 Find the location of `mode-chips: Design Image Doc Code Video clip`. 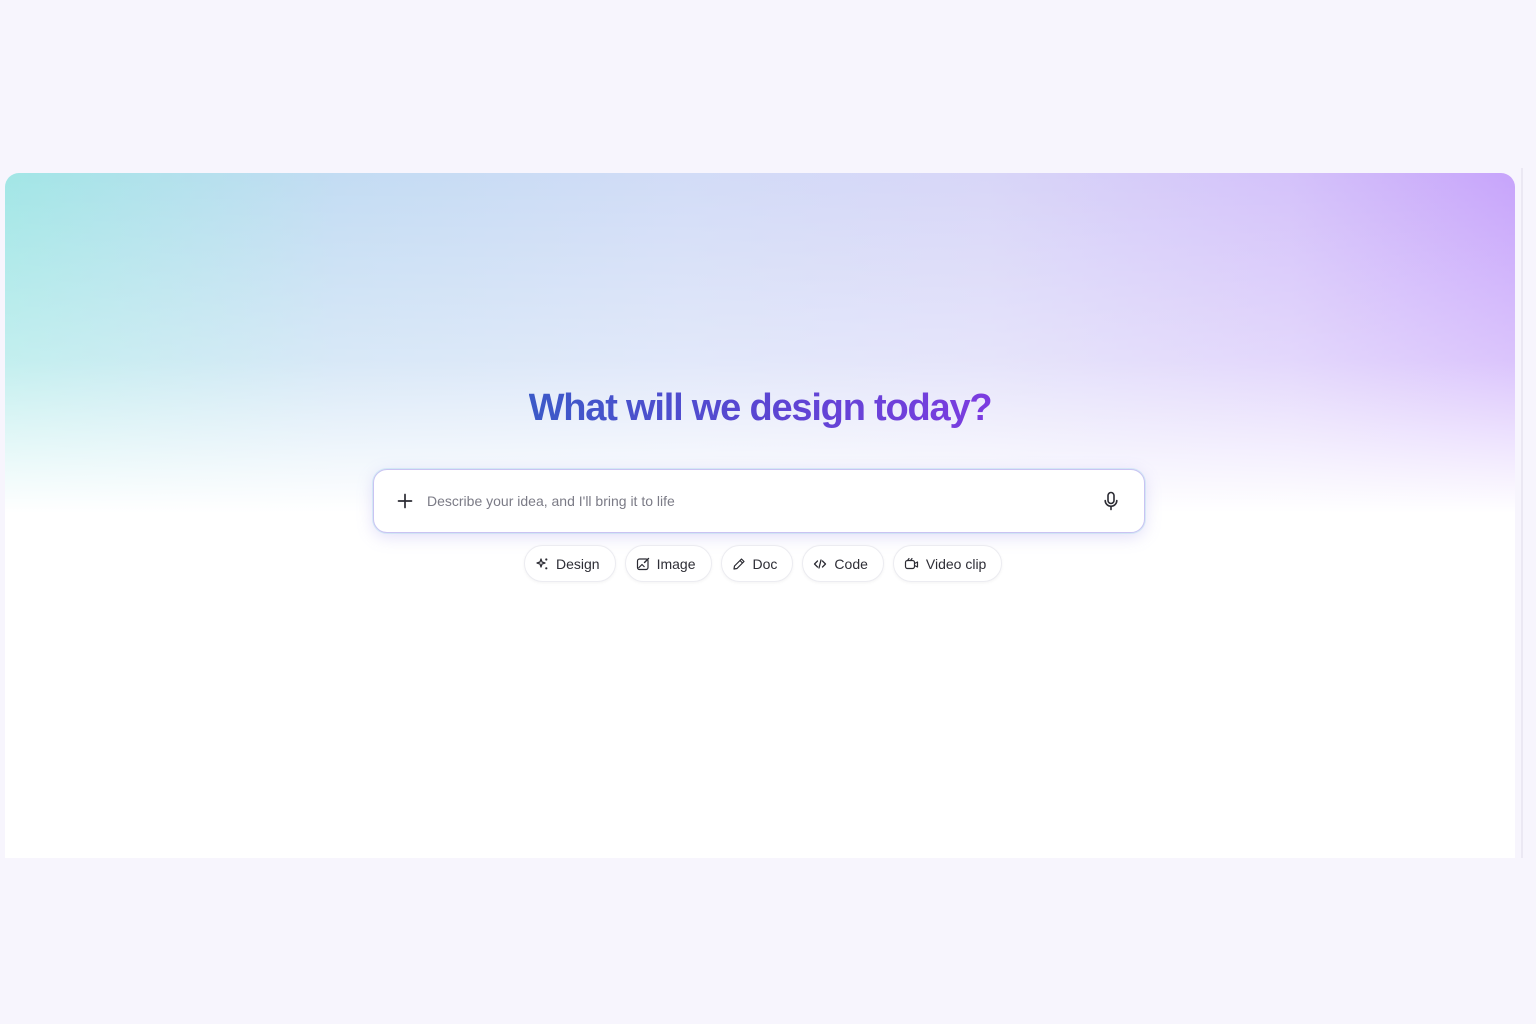

mode-chips: Design Image Doc Code Video clip is located at coordinates (763, 563).